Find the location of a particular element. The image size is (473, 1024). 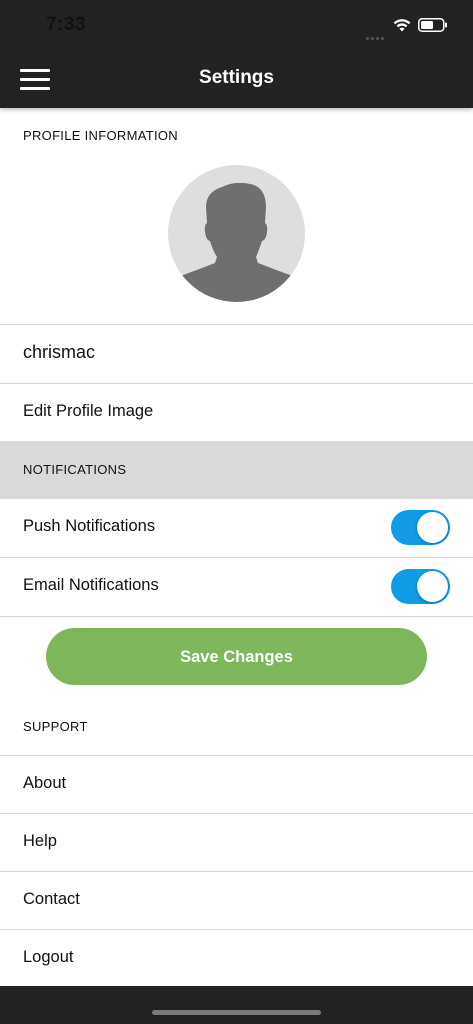

status-time: 7:33 is located at coordinates (66, 24).